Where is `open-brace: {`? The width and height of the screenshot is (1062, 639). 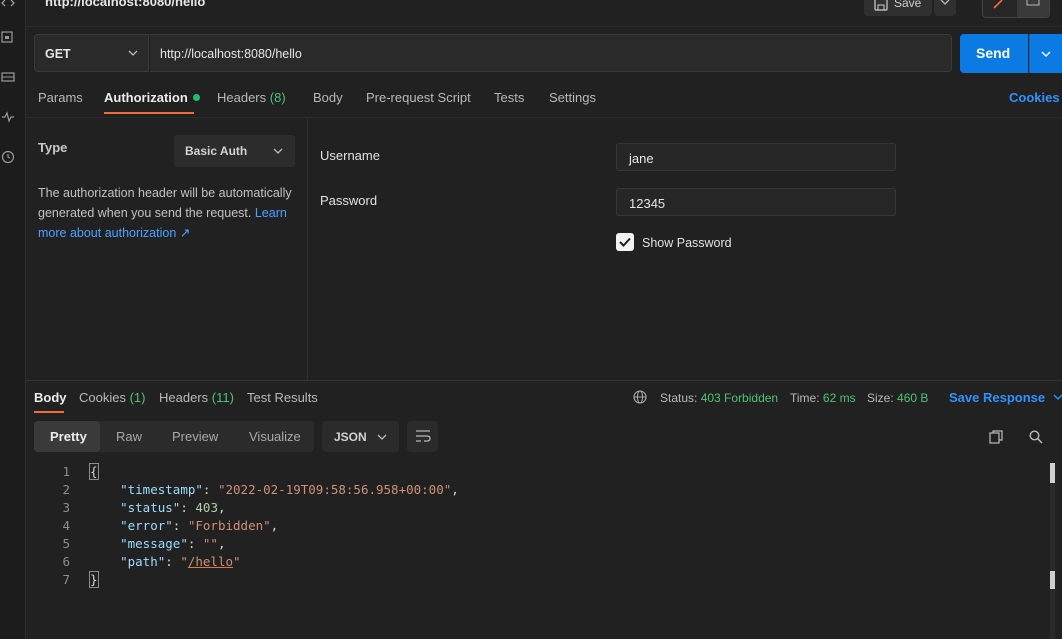 open-brace: { is located at coordinates (94, 471).